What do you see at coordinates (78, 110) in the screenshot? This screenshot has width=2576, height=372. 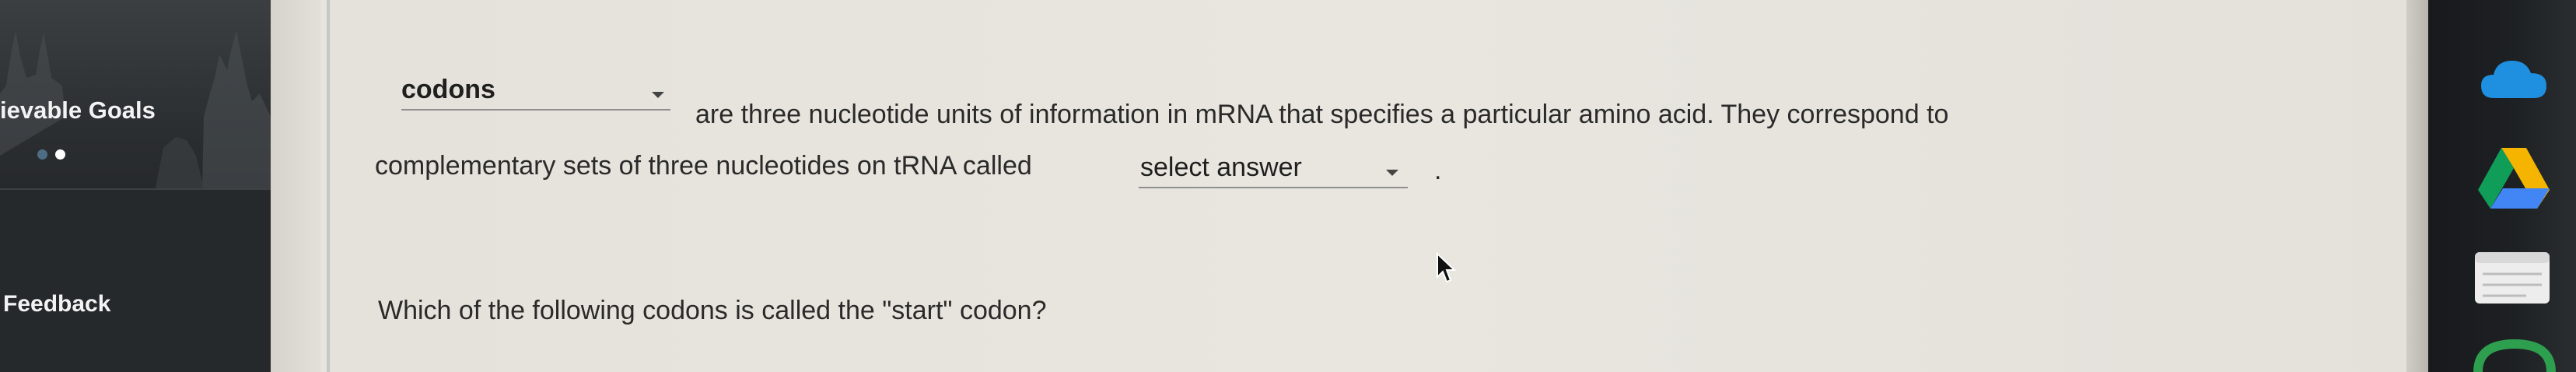 I see `sidebar-title: ievable Goals` at bounding box center [78, 110].